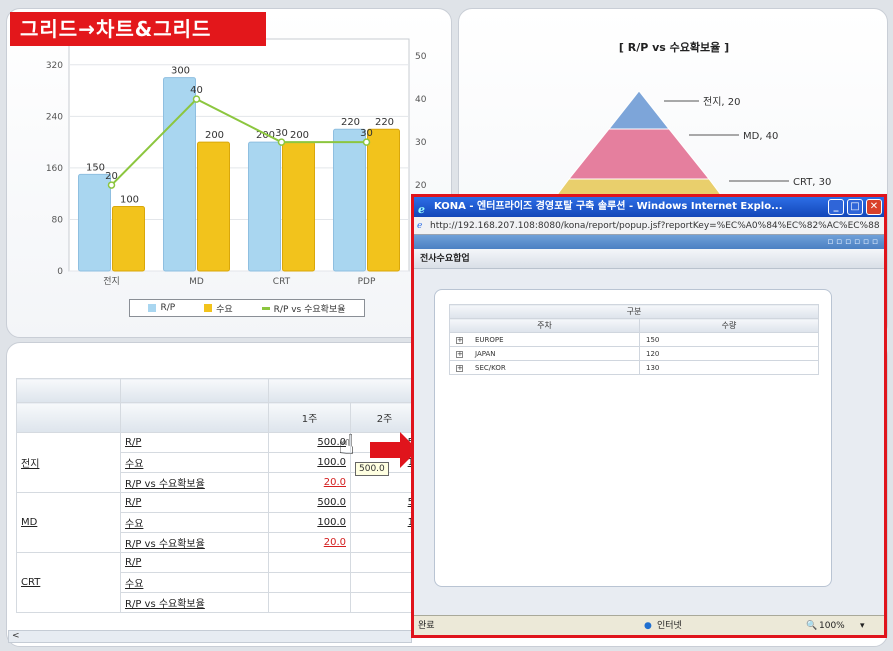  I want to click on page-icon: ℯ, so click(420, 226).